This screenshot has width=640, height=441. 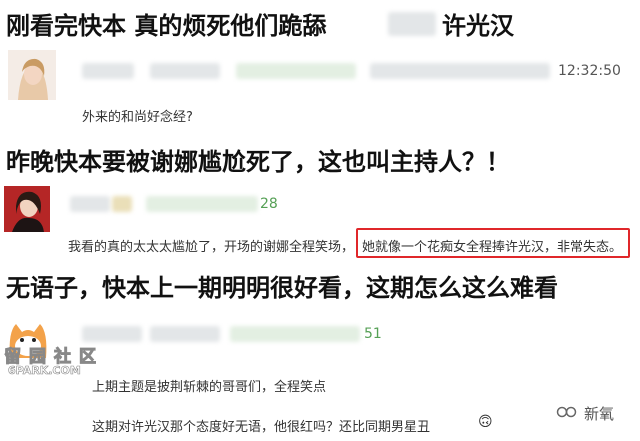 I want to click on post-3-comment-2: 这期对许光汉那个态度好无语，他很红吗？还比同期男星丑, so click(x=261, y=427).